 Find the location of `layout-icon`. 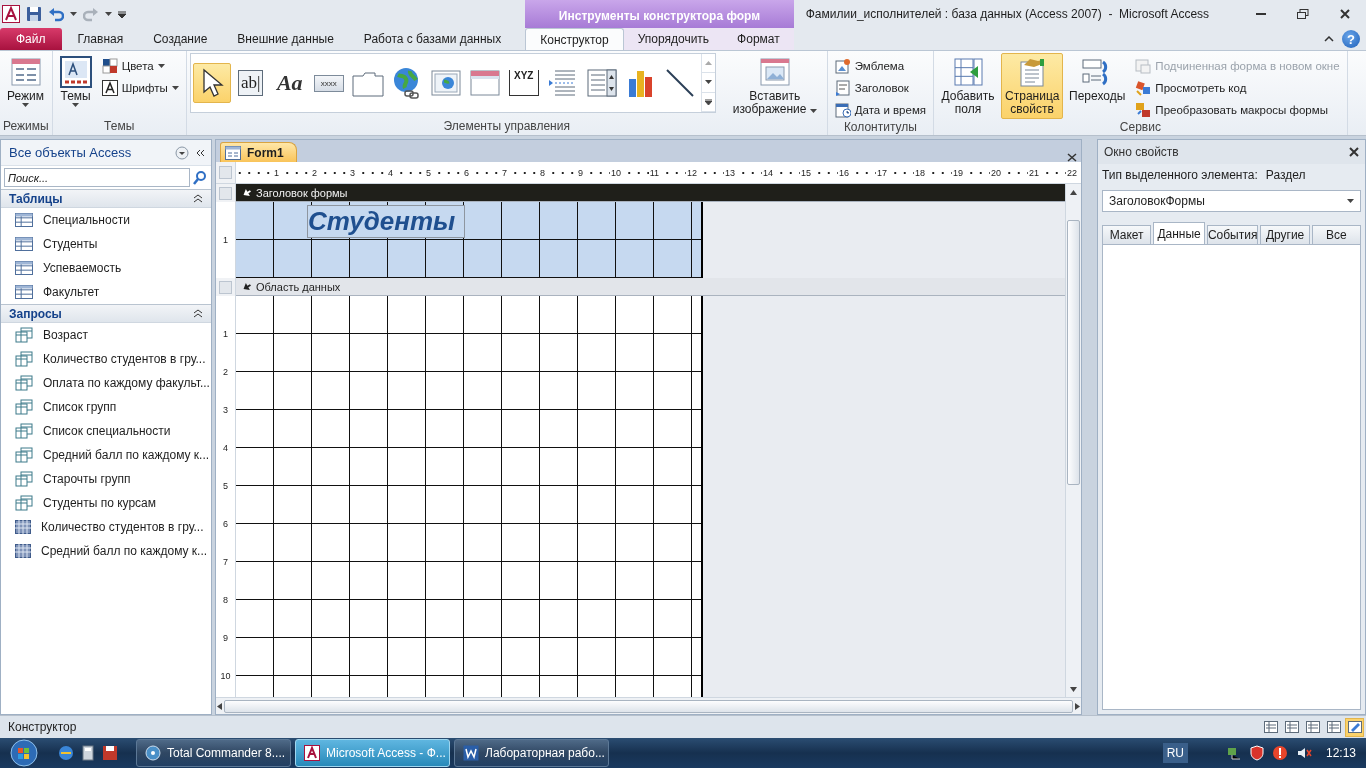

layout-icon is located at coordinates (1333, 727).